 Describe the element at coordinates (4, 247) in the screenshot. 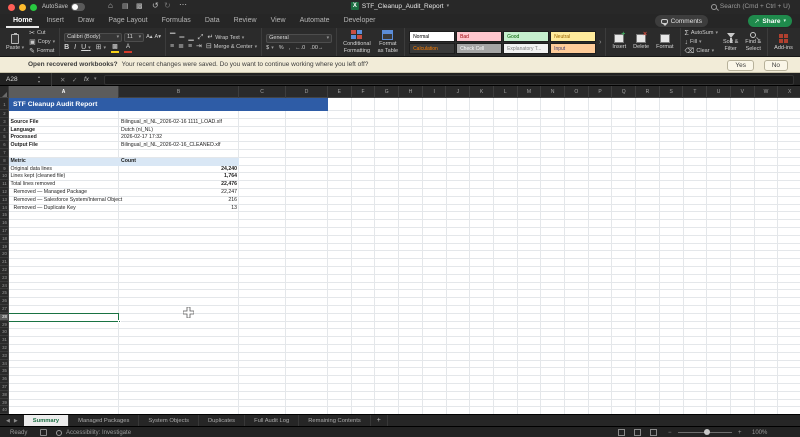

I see `row-header-19: 19` at that location.